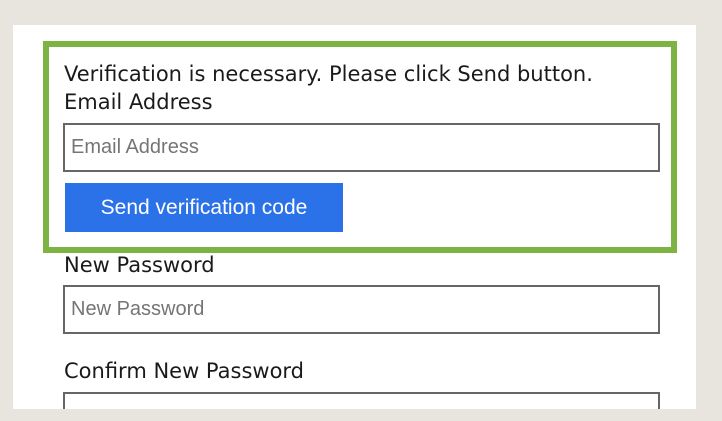 This screenshot has height=421, width=722. What do you see at coordinates (361, 400) in the screenshot?
I see `confirm-password-field` at bounding box center [361, 400].